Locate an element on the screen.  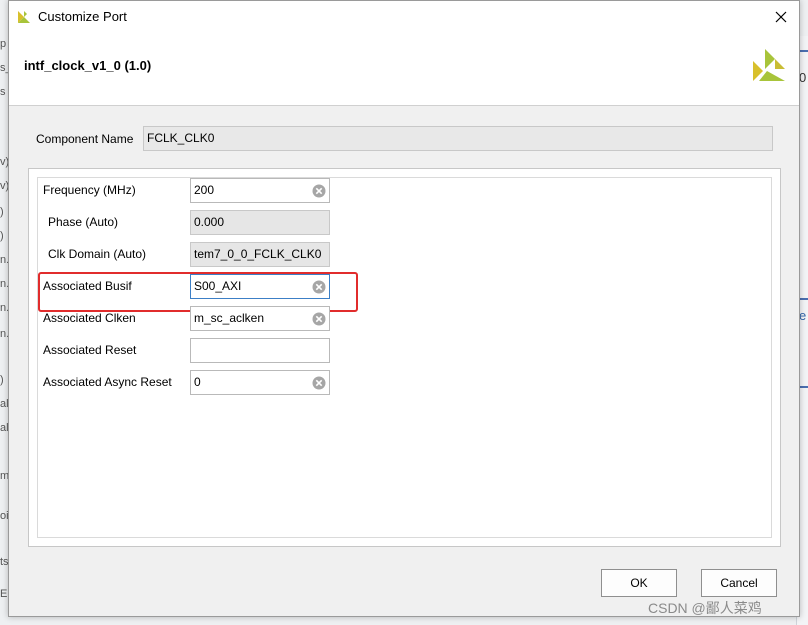
frequency-input: 200 is located at coordinates (260, 190).